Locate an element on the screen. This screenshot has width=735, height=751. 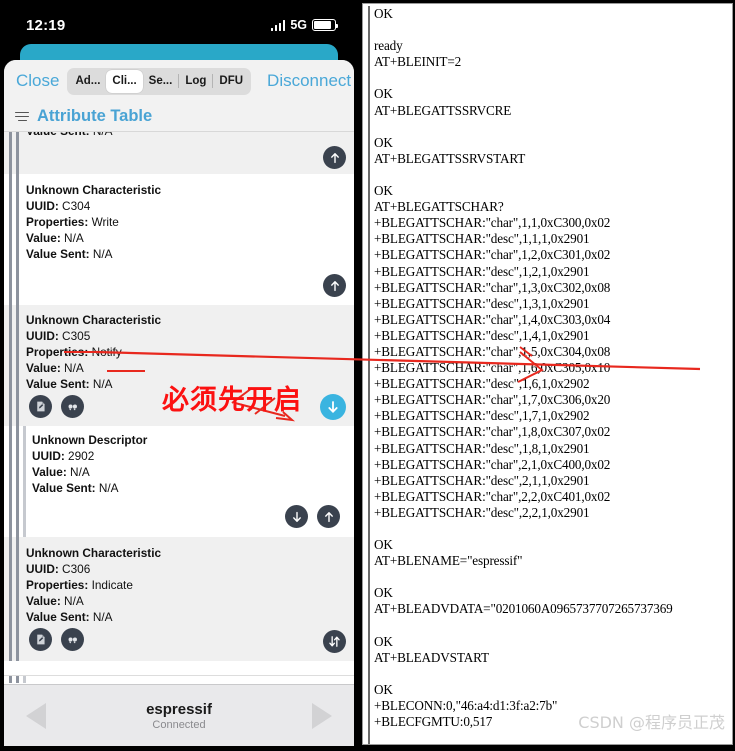
terminal-line: +BLEGATTSCHAR:"char",2,2,0xC401,0x02 is located at coordinates (492, 496).